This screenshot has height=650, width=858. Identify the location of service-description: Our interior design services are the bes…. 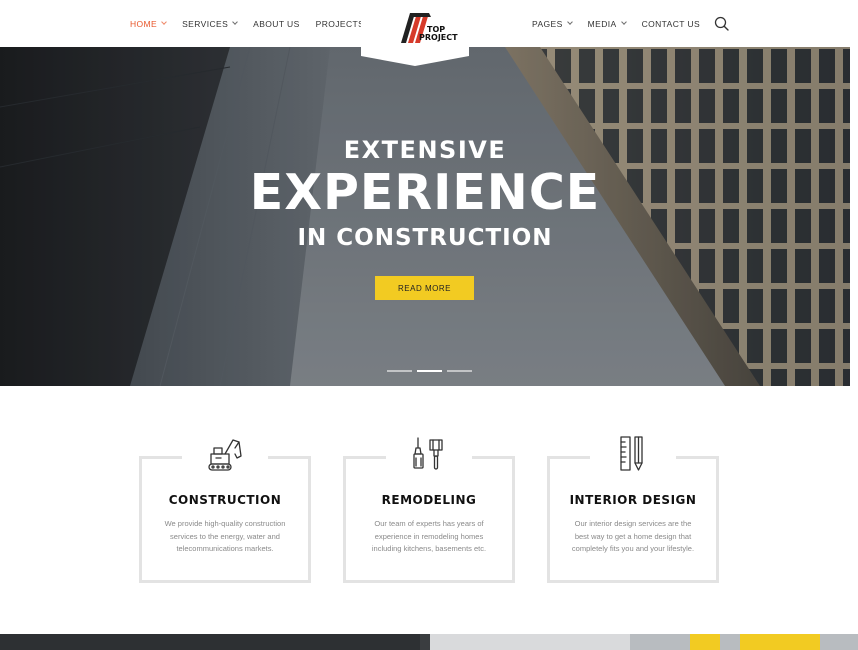
(633, 536).